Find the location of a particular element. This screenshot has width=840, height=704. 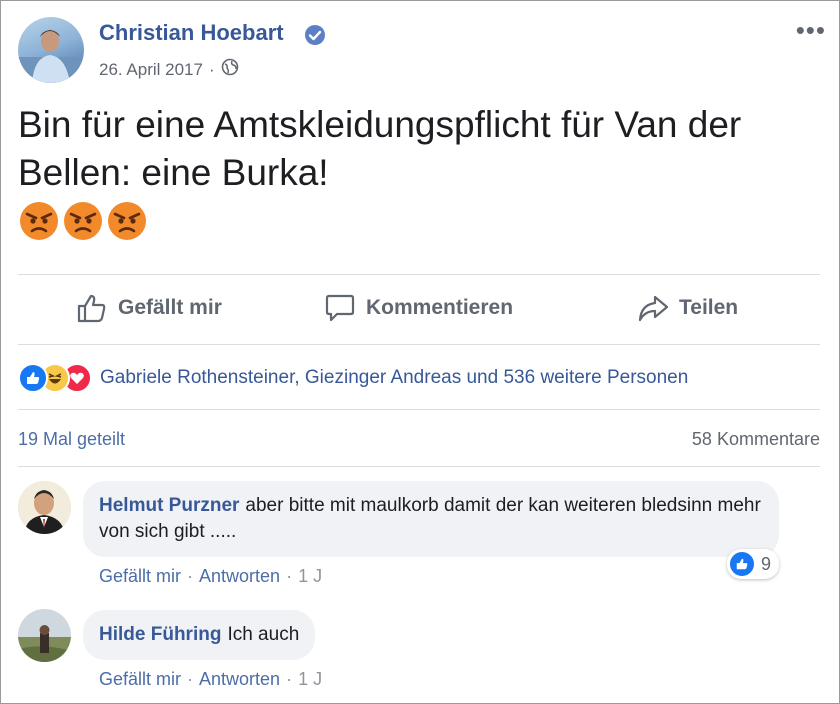

thumbs-up-icon is located at coordinates (91, 308).